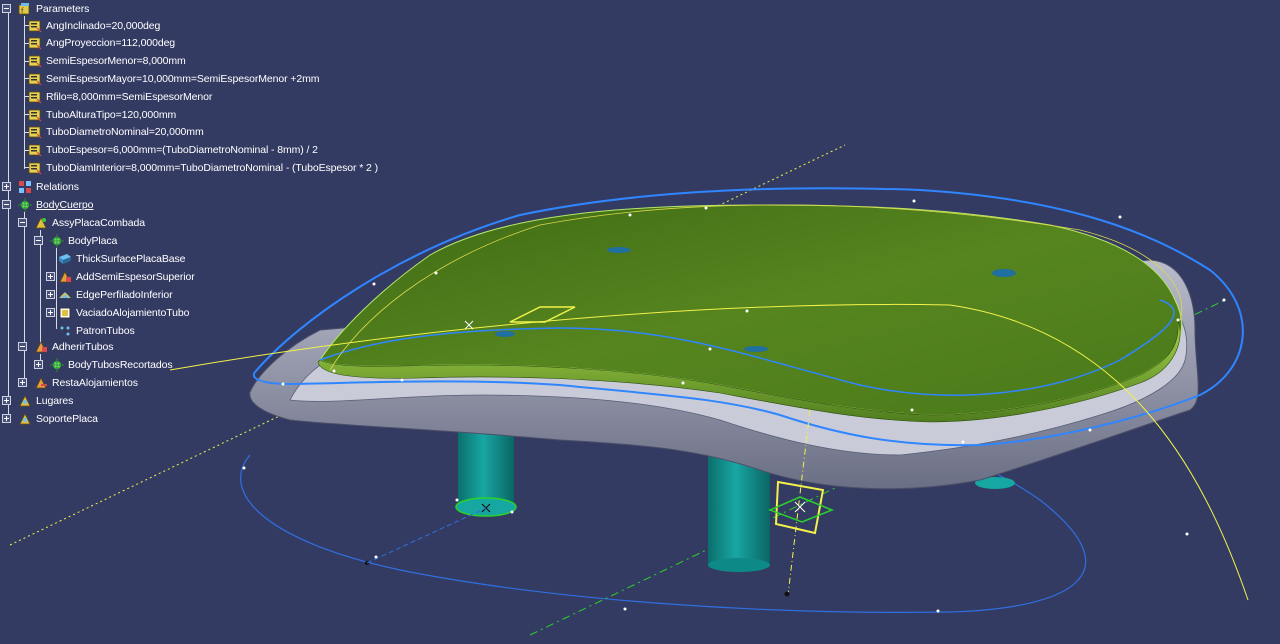 This screenshot has height=644, width=1280. I want to click on tree-label-bodytubos: BodyTubosRecortados, so click(120, 364).